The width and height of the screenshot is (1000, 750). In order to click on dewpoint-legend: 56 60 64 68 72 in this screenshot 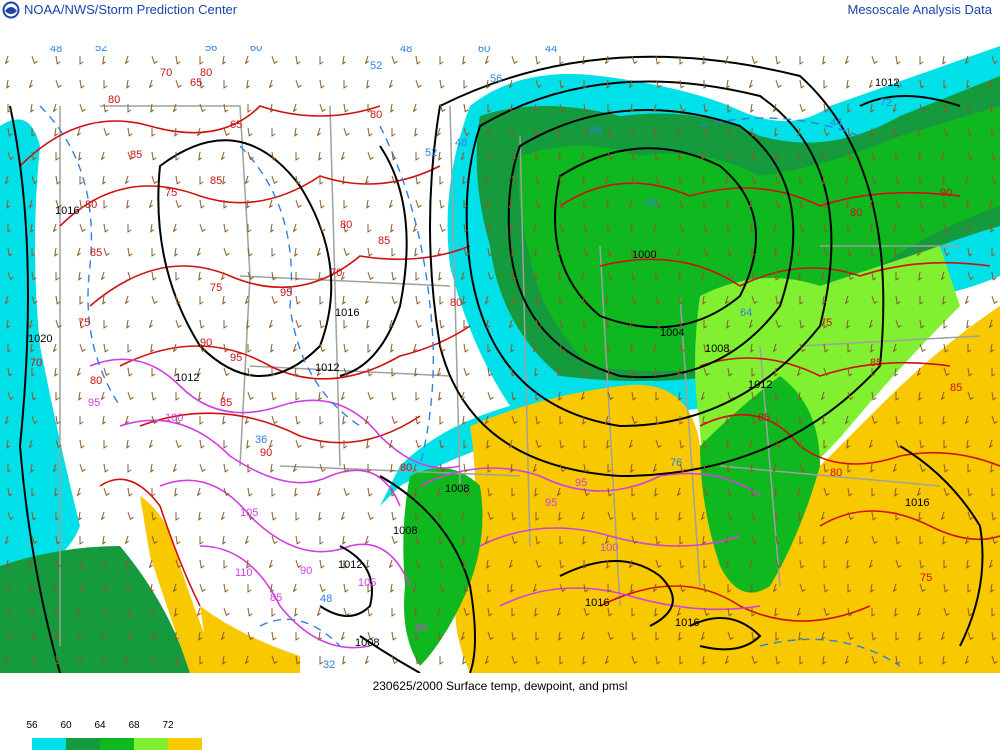, I will do `click(105, 735)`.